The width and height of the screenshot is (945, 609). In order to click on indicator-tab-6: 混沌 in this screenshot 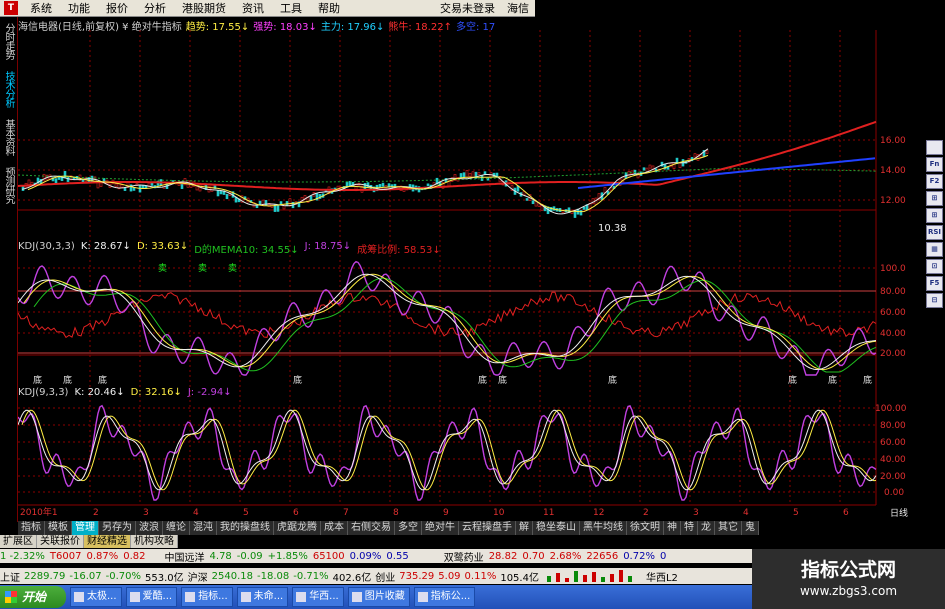, I will do `click(203, 528)`.